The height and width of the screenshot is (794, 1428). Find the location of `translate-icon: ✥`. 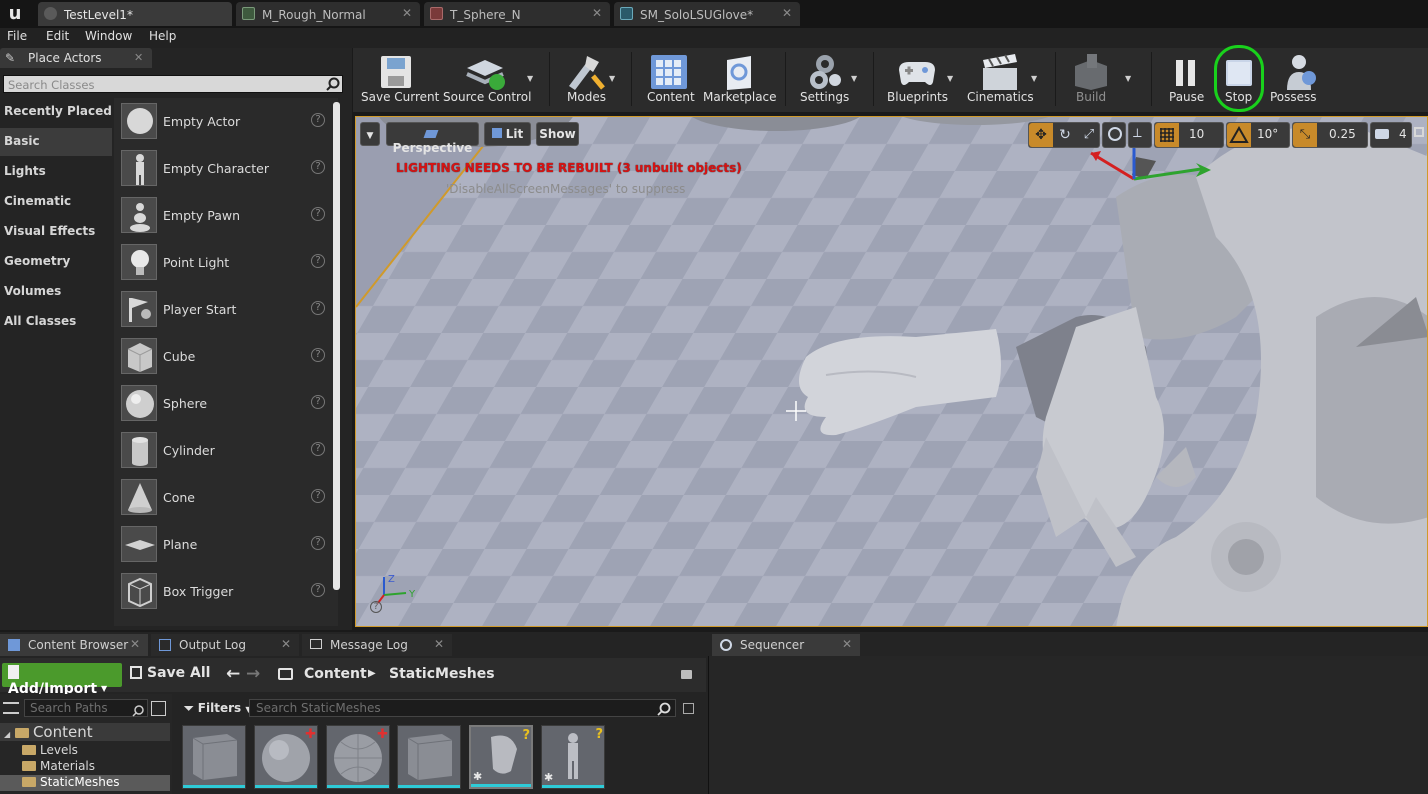

translate-icon: ✥ is located at coordinates (1041, 135).